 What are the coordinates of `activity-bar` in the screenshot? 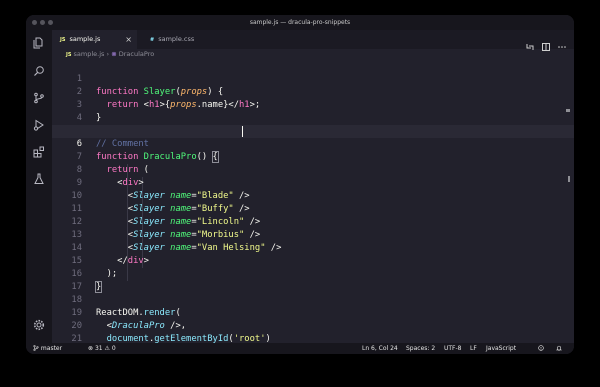 It's located at (39, 186).